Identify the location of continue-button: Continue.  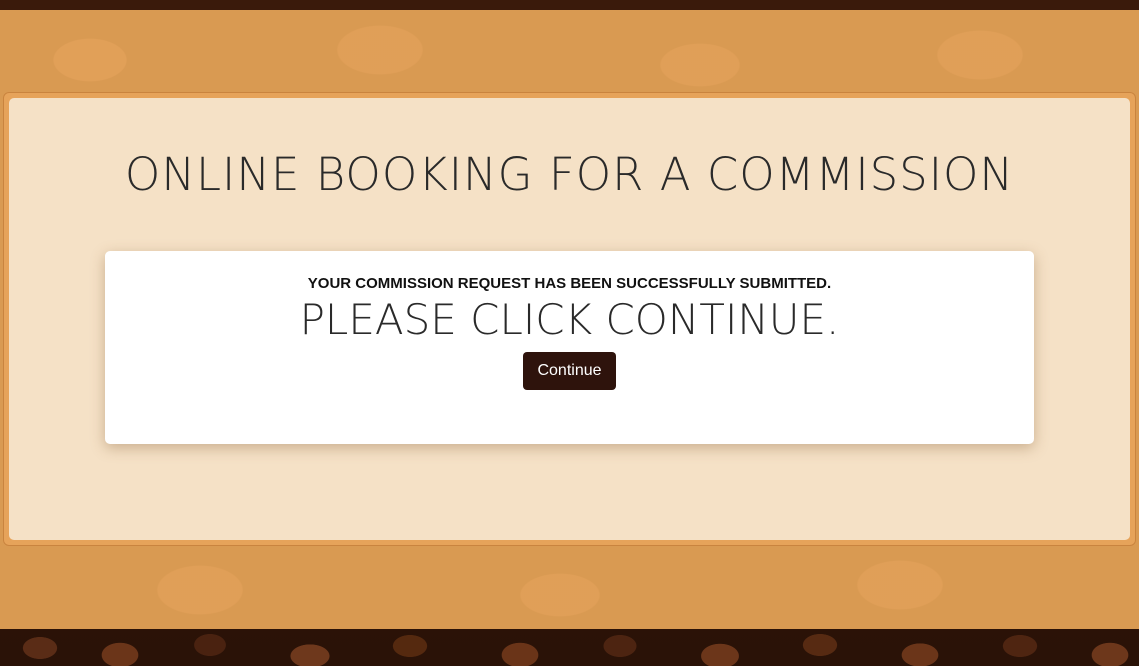
(569, 371).